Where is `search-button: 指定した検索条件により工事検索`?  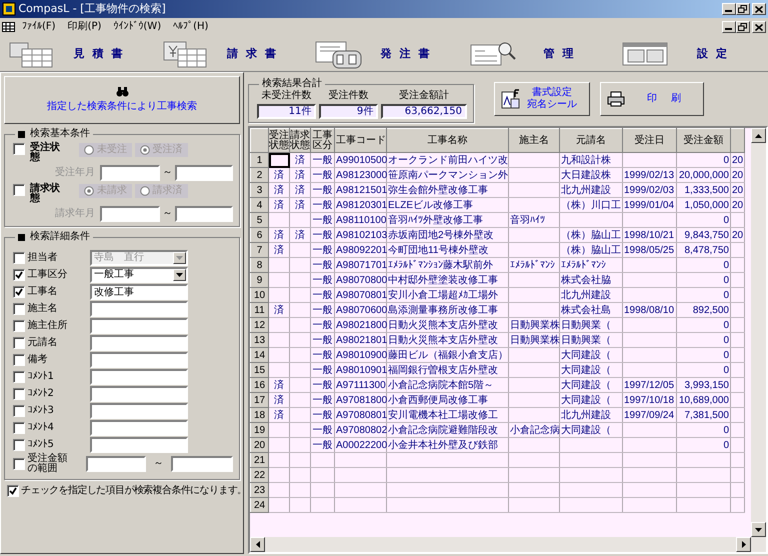 search-button: 指定した検索条件により工事検索 is located at coordinates (122, 100).